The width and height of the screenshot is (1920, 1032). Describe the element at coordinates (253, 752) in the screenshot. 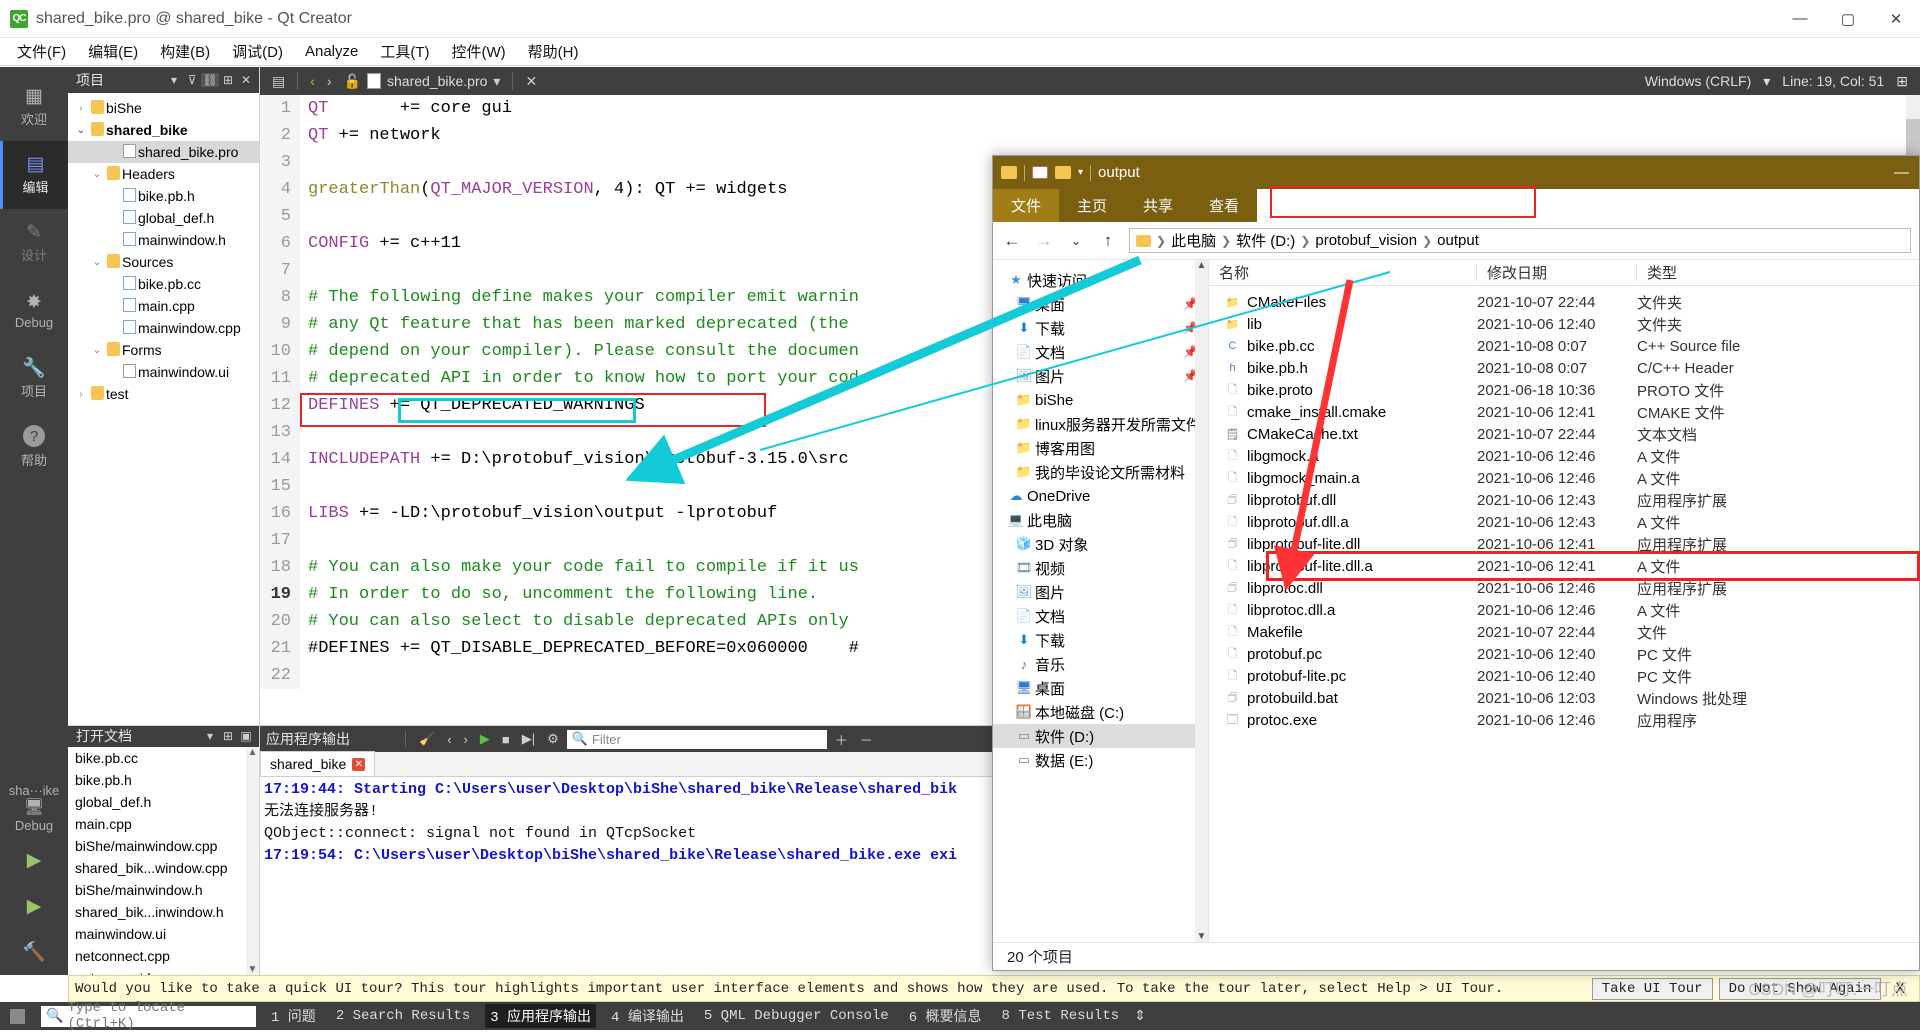

I see `scroll-up-icon: ▲` at that location.